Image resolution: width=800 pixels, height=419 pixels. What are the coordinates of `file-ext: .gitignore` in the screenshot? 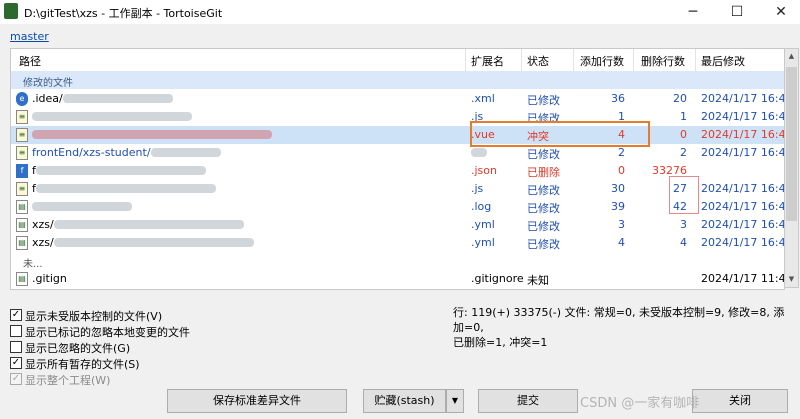 It's located at (497, 278).